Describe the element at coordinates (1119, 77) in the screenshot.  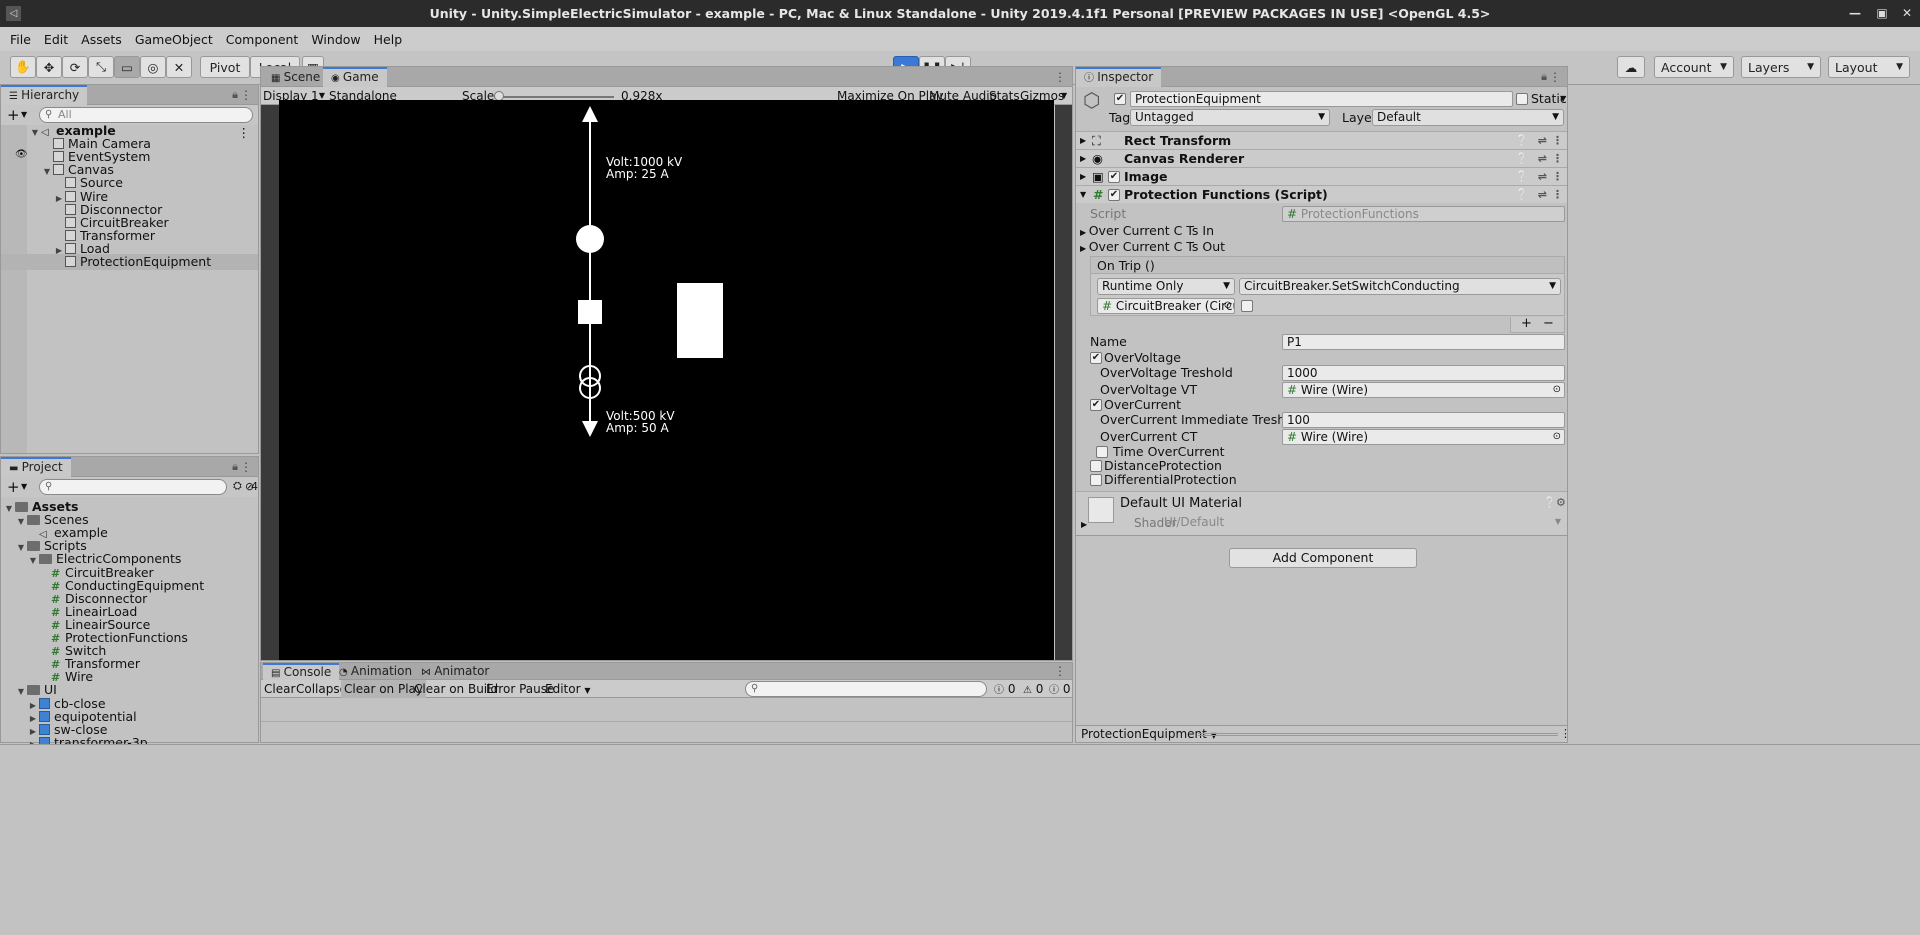
I see `tab-inspector: ⓘ Inspector` at that location.